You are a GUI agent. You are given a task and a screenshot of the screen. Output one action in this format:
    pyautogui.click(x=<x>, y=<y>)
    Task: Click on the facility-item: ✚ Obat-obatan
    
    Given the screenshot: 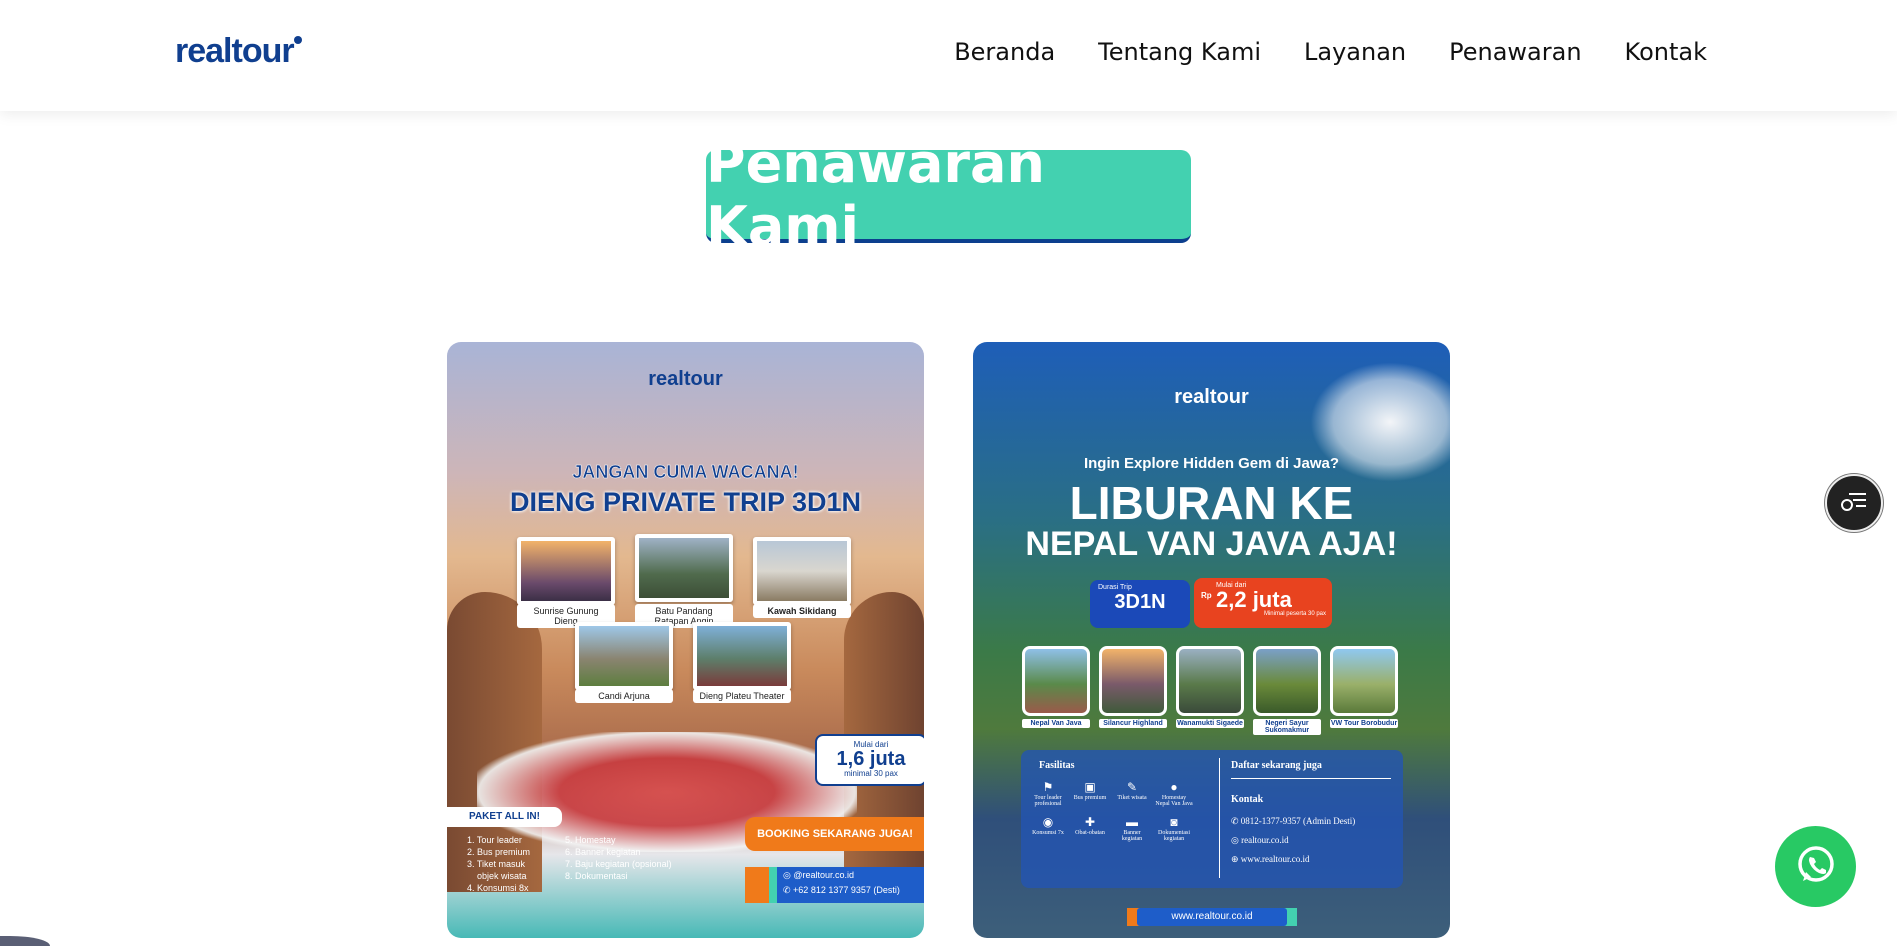 What is the action you would take?
    pyautogui.click(x=1090, y=828)
    